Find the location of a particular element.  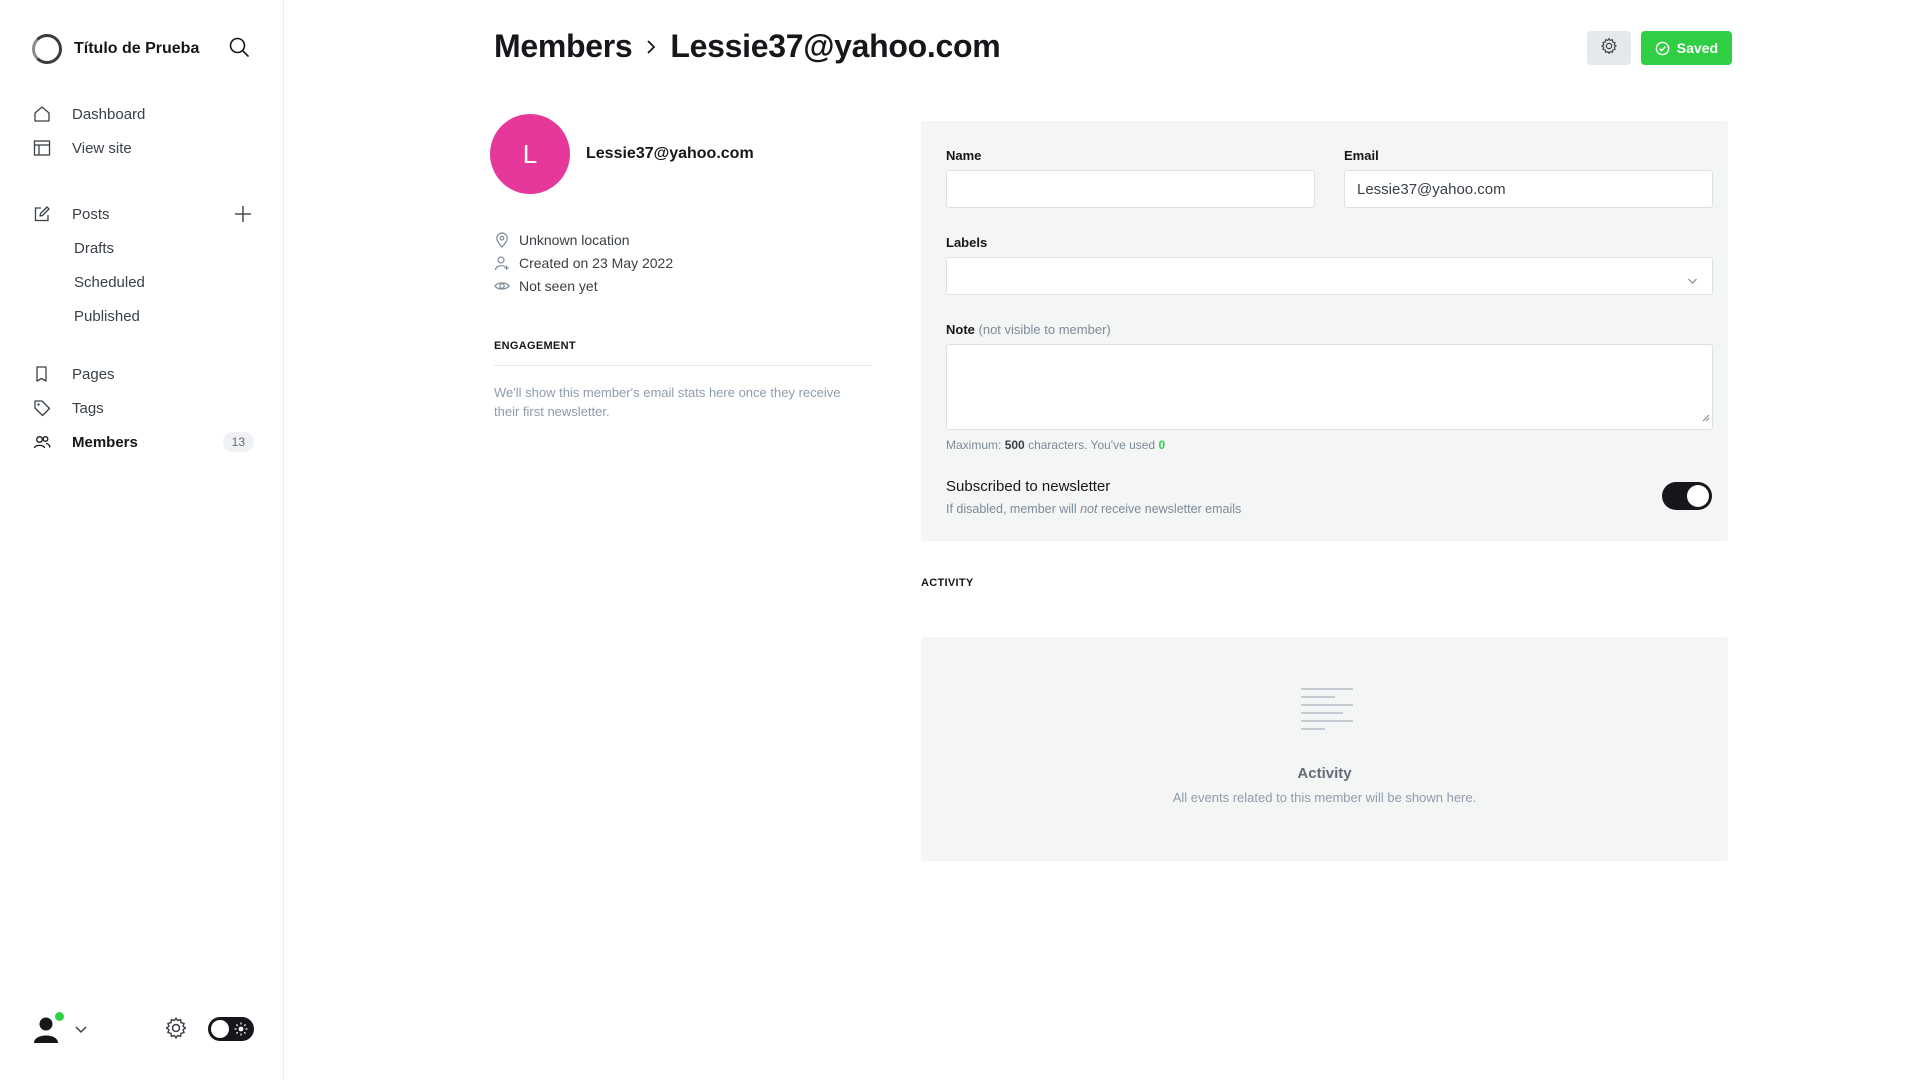

labels-select is located at coordinates (1329, 276).